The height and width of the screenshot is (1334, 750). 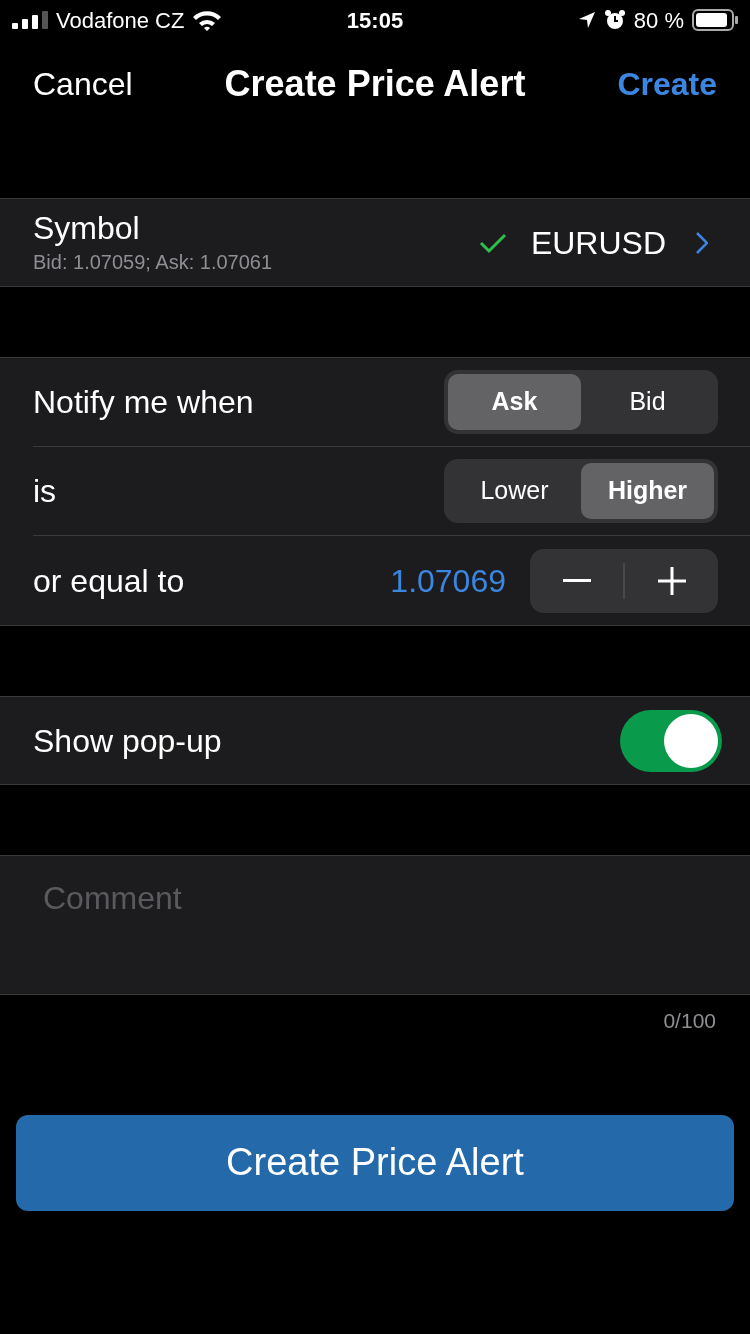 What do you see at coordinates (647, 402) in the screenshot?
I see `segment-tab: Bid` at bounding box center [647, 402].